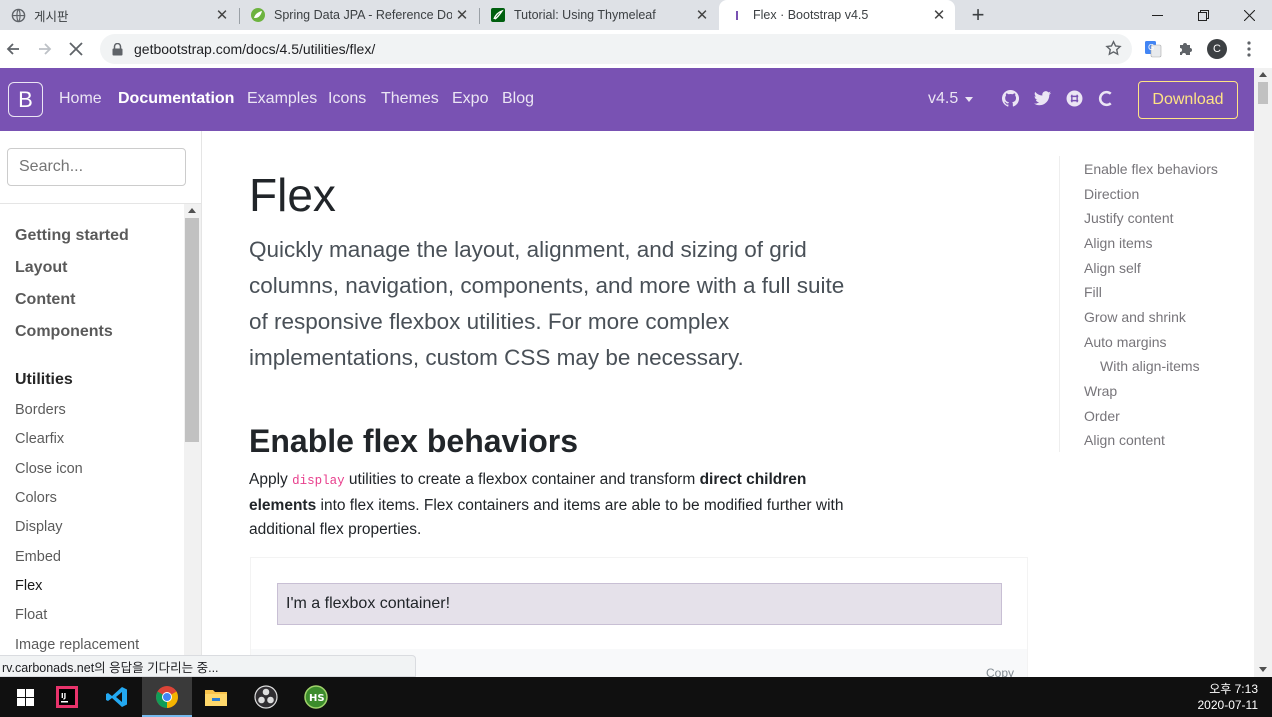  What do you see at coordinates (1074, 98) in the screenshot?
I see `slack-icon` at bounding box center [1074, 98].